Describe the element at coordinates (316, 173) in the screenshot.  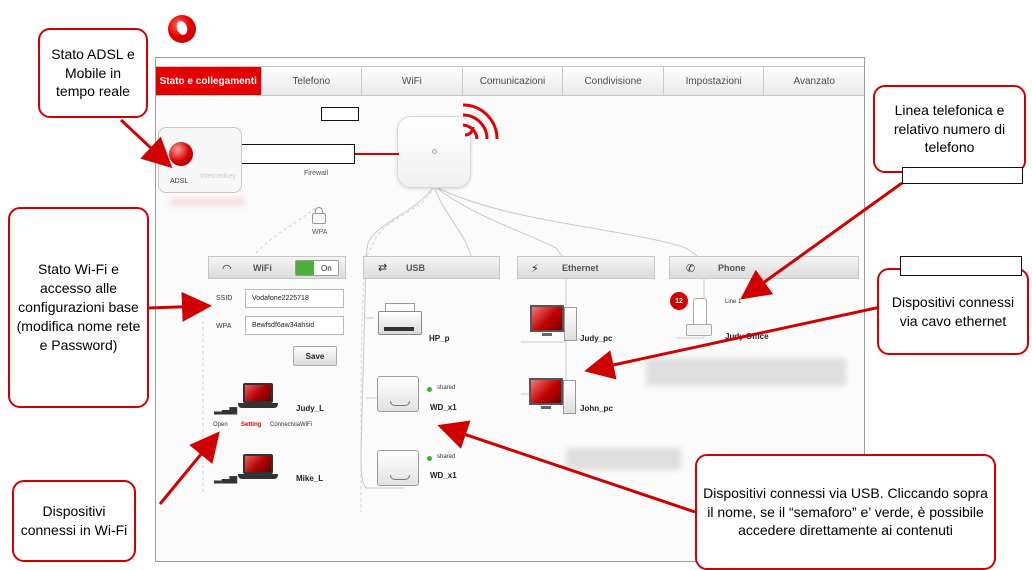
I see `firewall-label: Firewall` at that location.